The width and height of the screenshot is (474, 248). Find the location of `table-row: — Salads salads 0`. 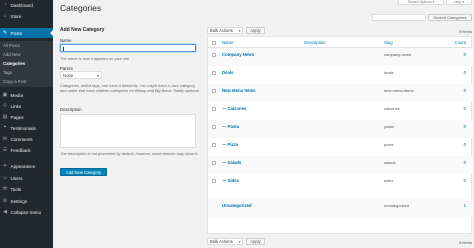

table-row: — Salads salads 0 is located at coordinates (340, 165).